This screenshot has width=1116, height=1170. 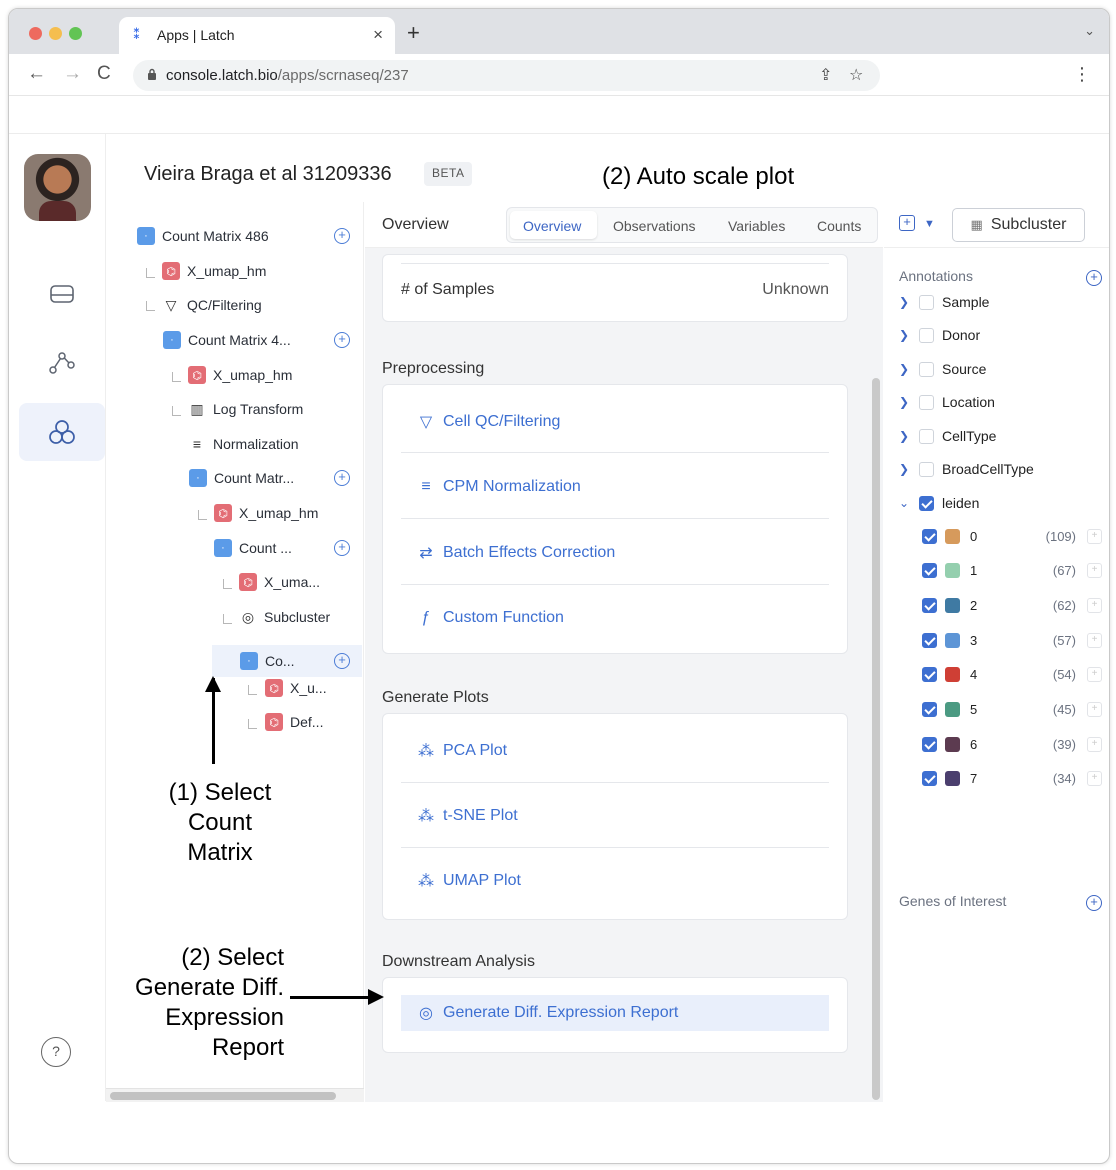 I want to click on reload-icon: C, so click(x=104, y=74).